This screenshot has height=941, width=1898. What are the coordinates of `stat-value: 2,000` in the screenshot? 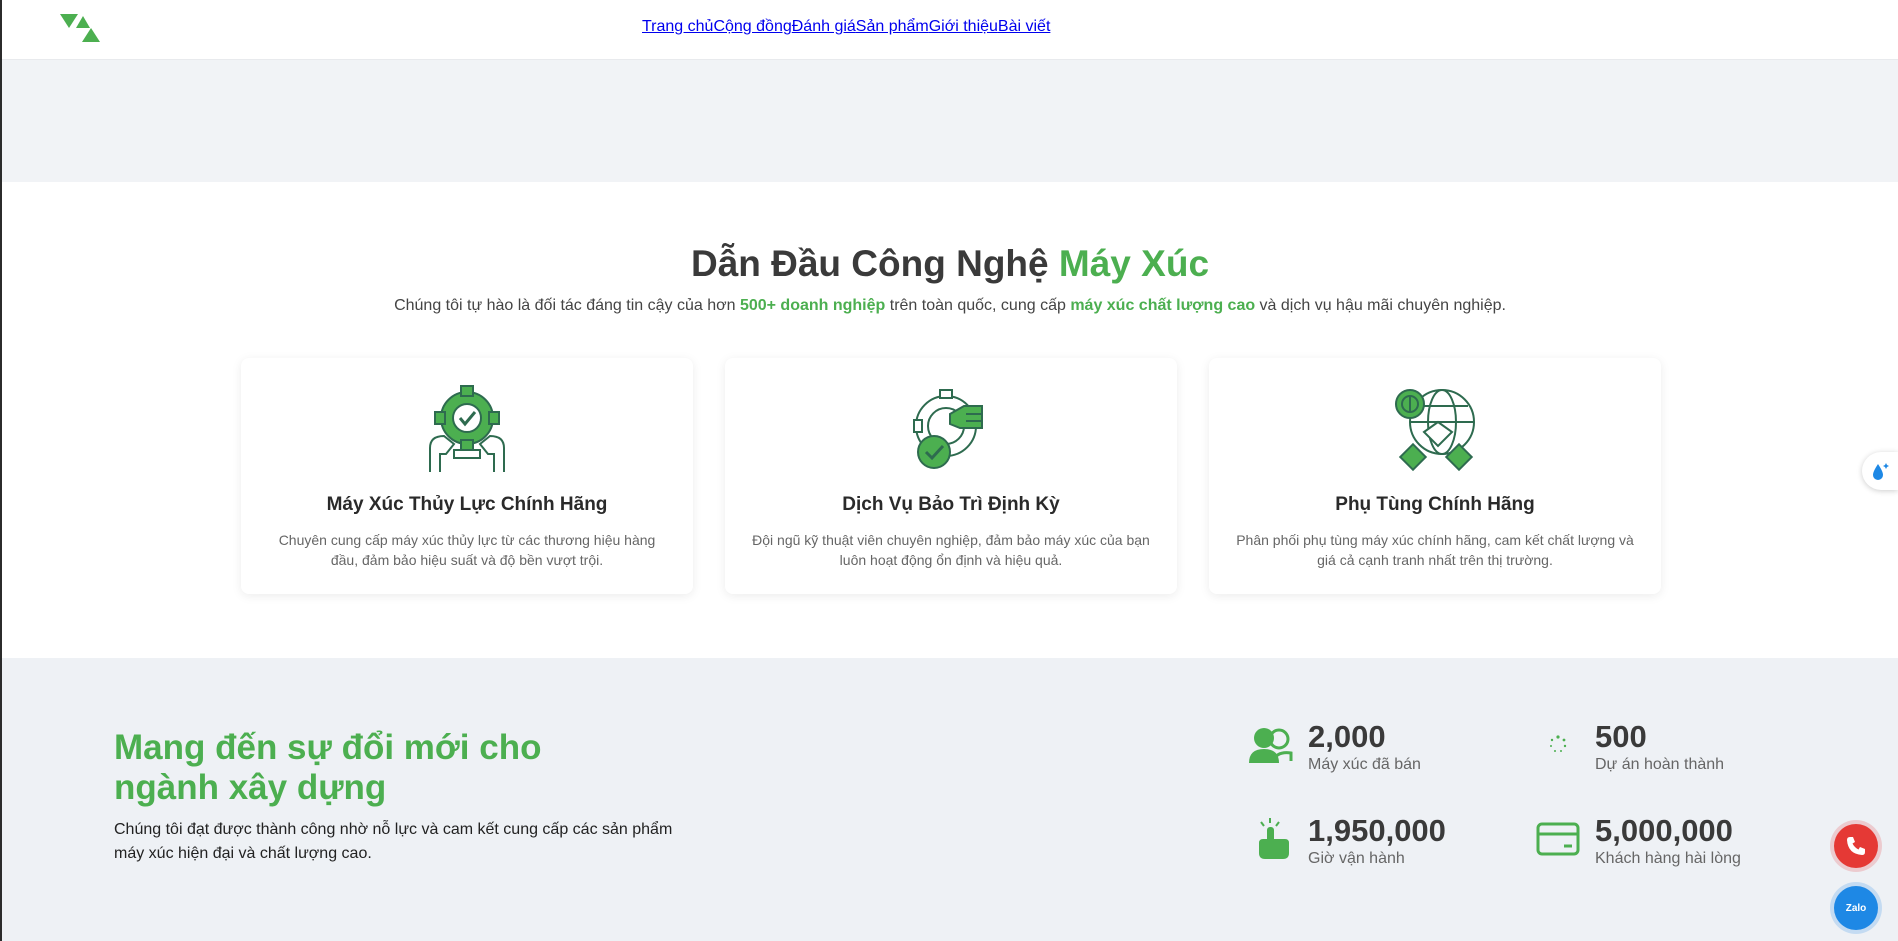 It's located at (1347, 736).